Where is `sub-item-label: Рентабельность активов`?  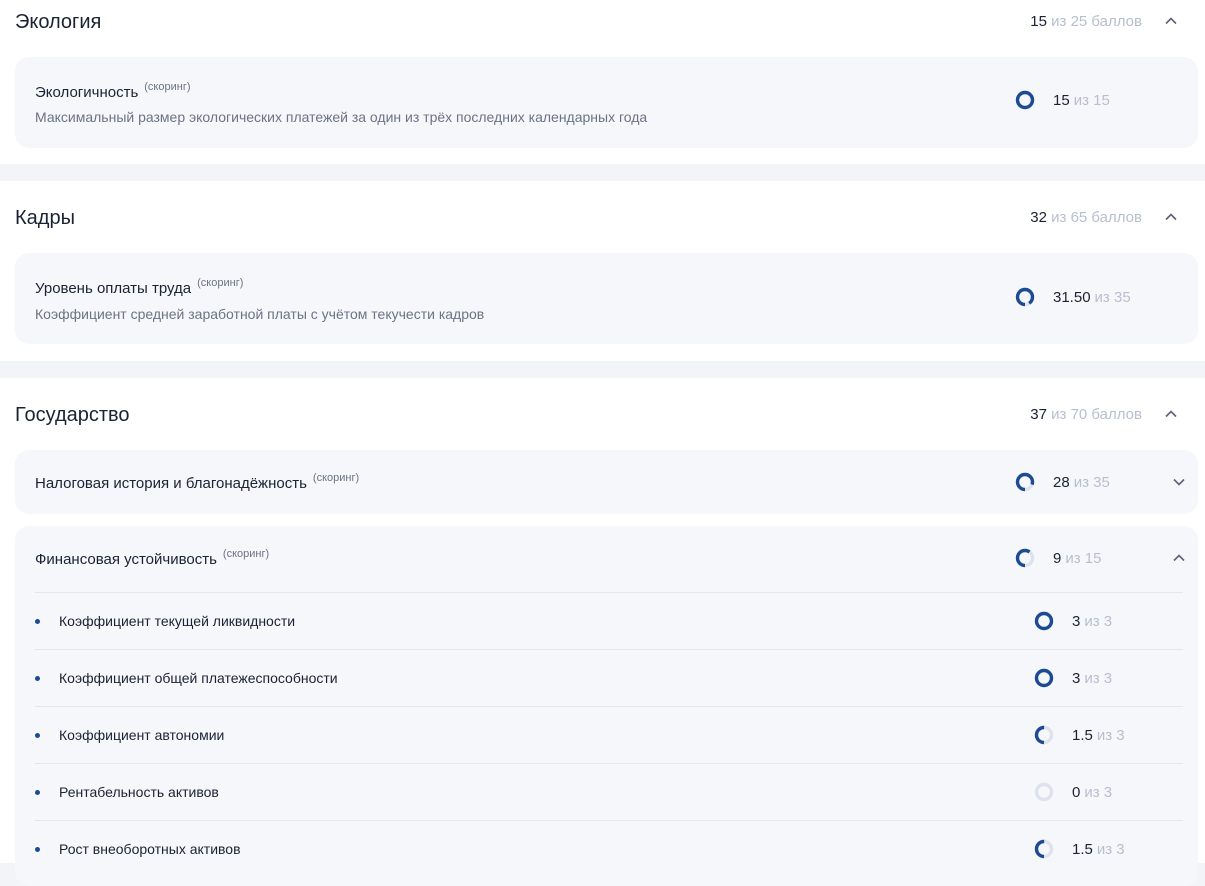 sub-item-label: Рентабельность активов is located at coordinates (127, 792).